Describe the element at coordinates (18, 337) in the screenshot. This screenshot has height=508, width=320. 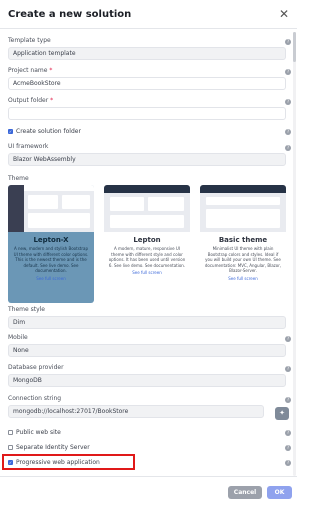
I see `mobile-label: Mobile` at that location.